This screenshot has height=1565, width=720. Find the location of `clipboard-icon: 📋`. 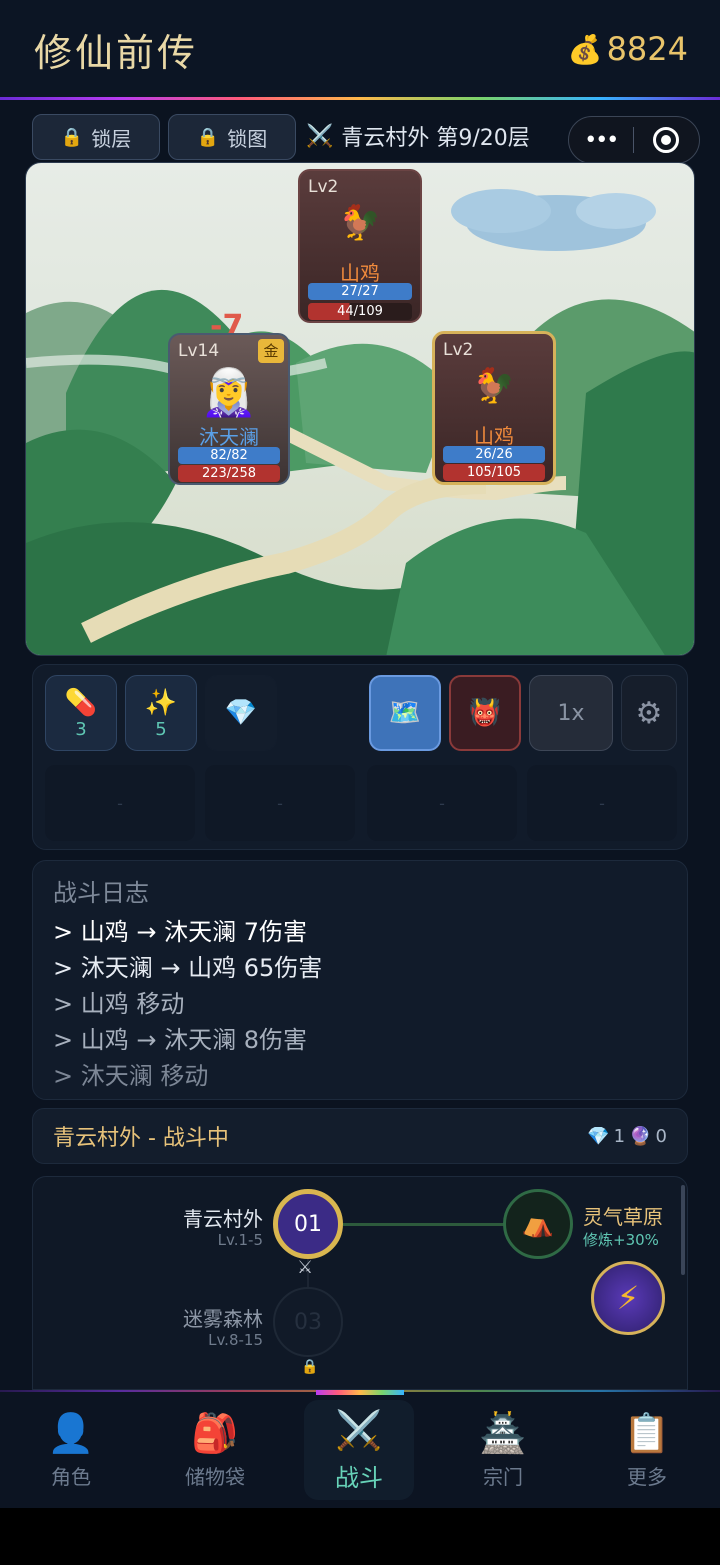

clipboard-icon: 📋 is located at coordinates (647, 1432).